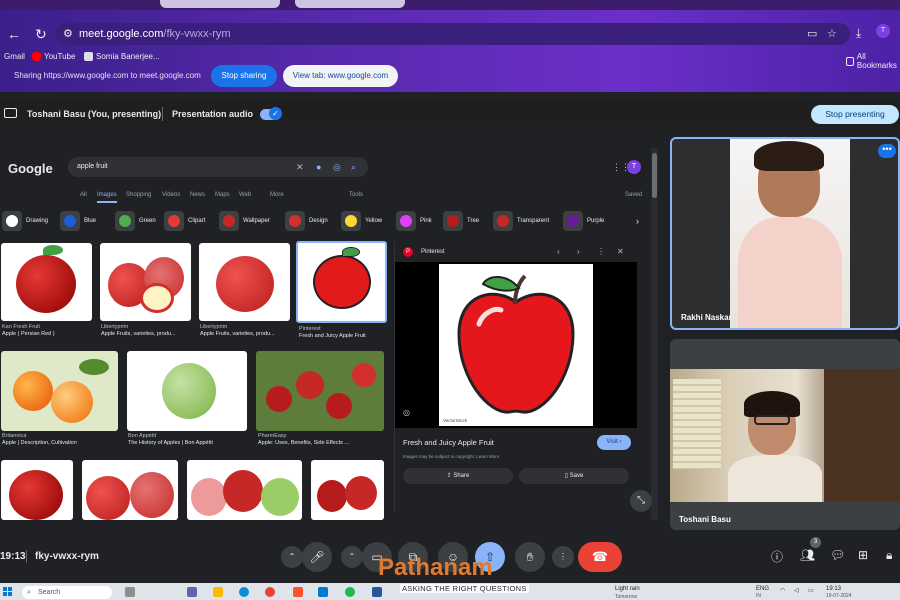 The image size is (900, 600). Describe the element at coordinates (414, 221) in the screenshot. I see `filter-chip: Pink` at that location.